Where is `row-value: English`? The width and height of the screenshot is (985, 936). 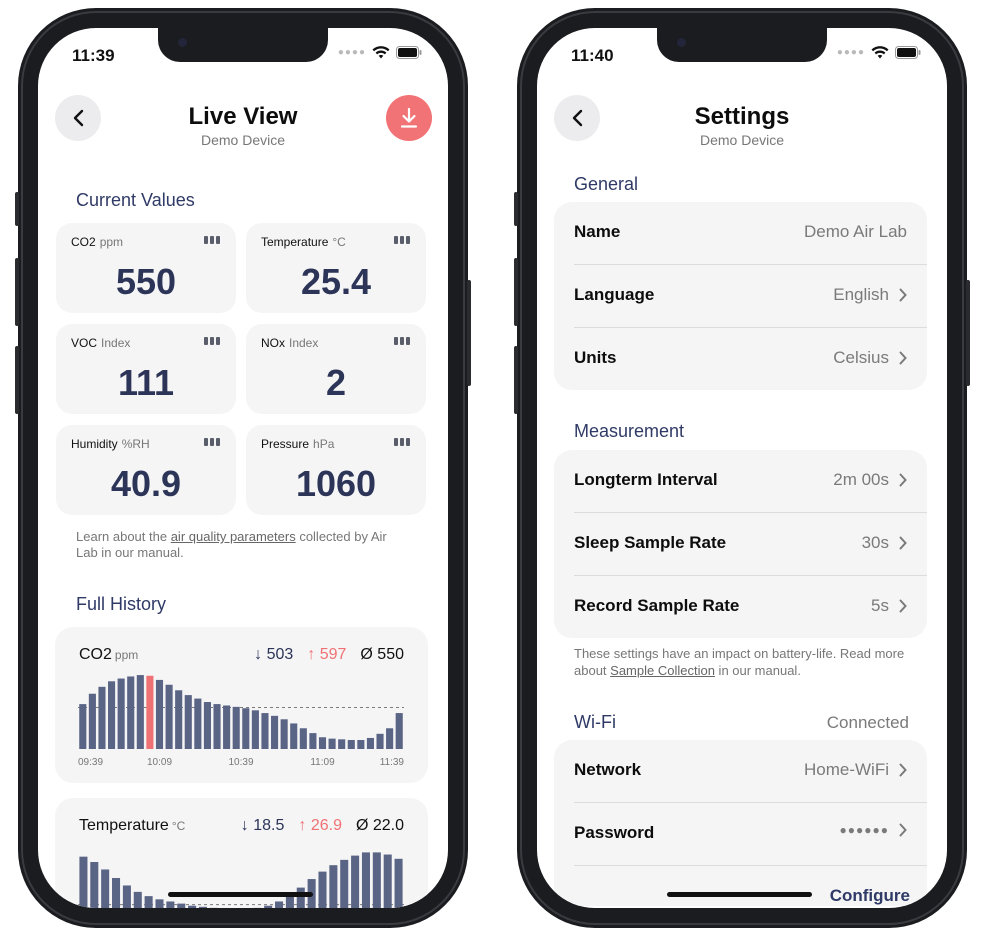 row-value: English is located at coordinates (870, 295).